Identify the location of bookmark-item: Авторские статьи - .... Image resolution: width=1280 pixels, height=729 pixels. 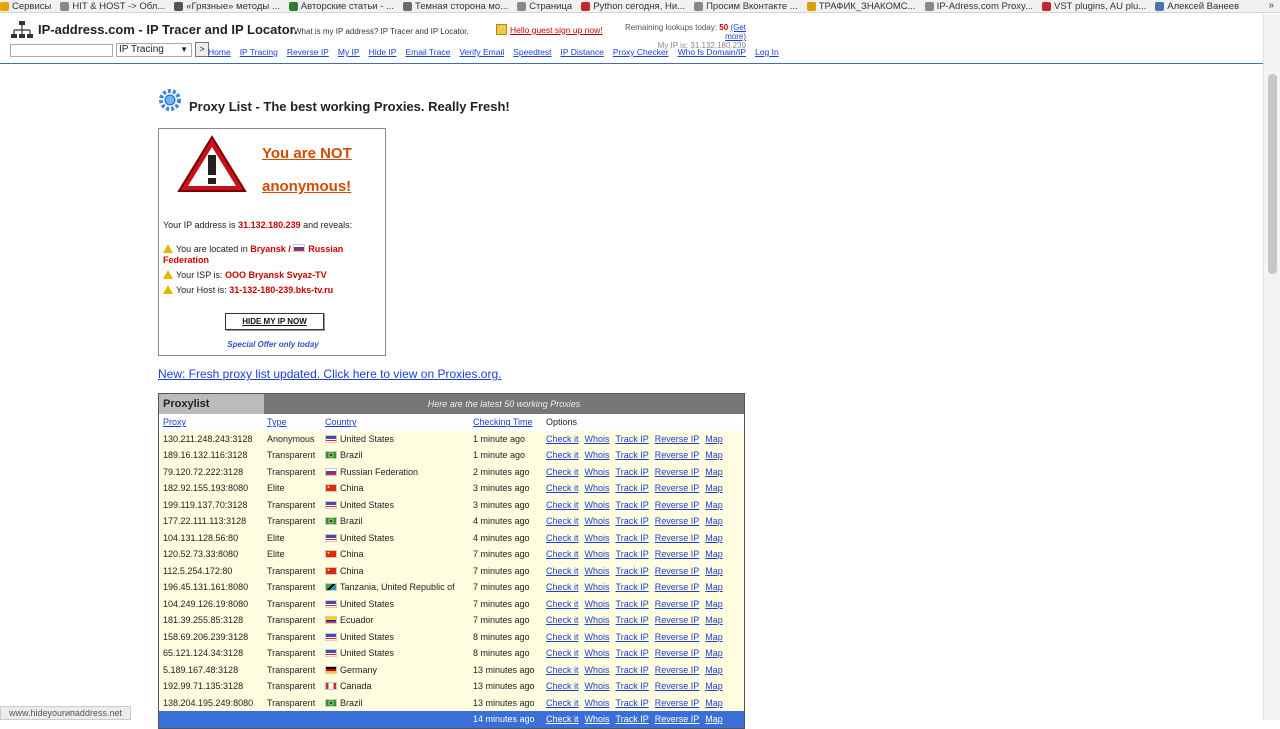
(341, 6).